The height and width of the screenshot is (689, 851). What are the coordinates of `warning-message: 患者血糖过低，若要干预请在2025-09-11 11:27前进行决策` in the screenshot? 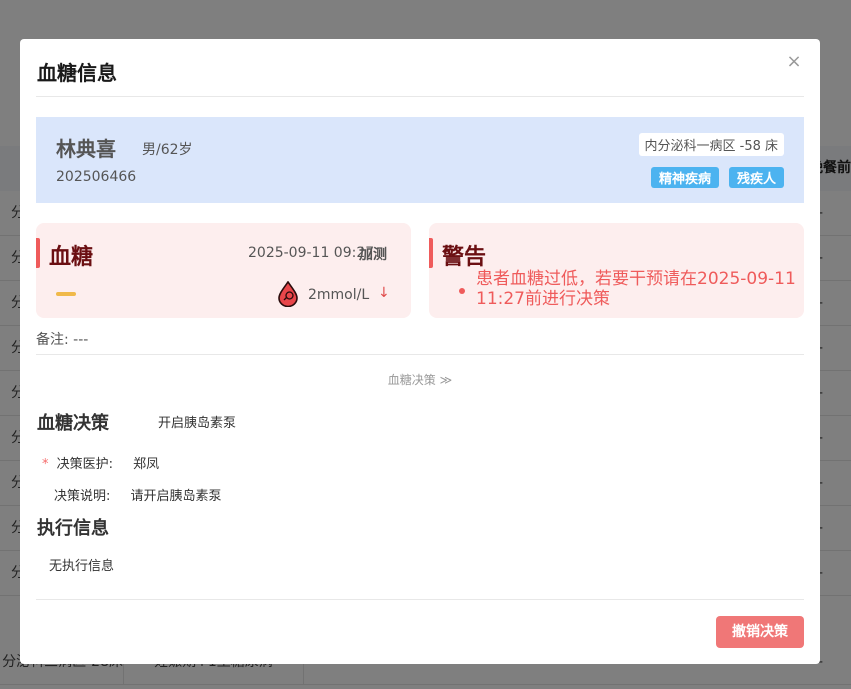 It's located at (636, 289).